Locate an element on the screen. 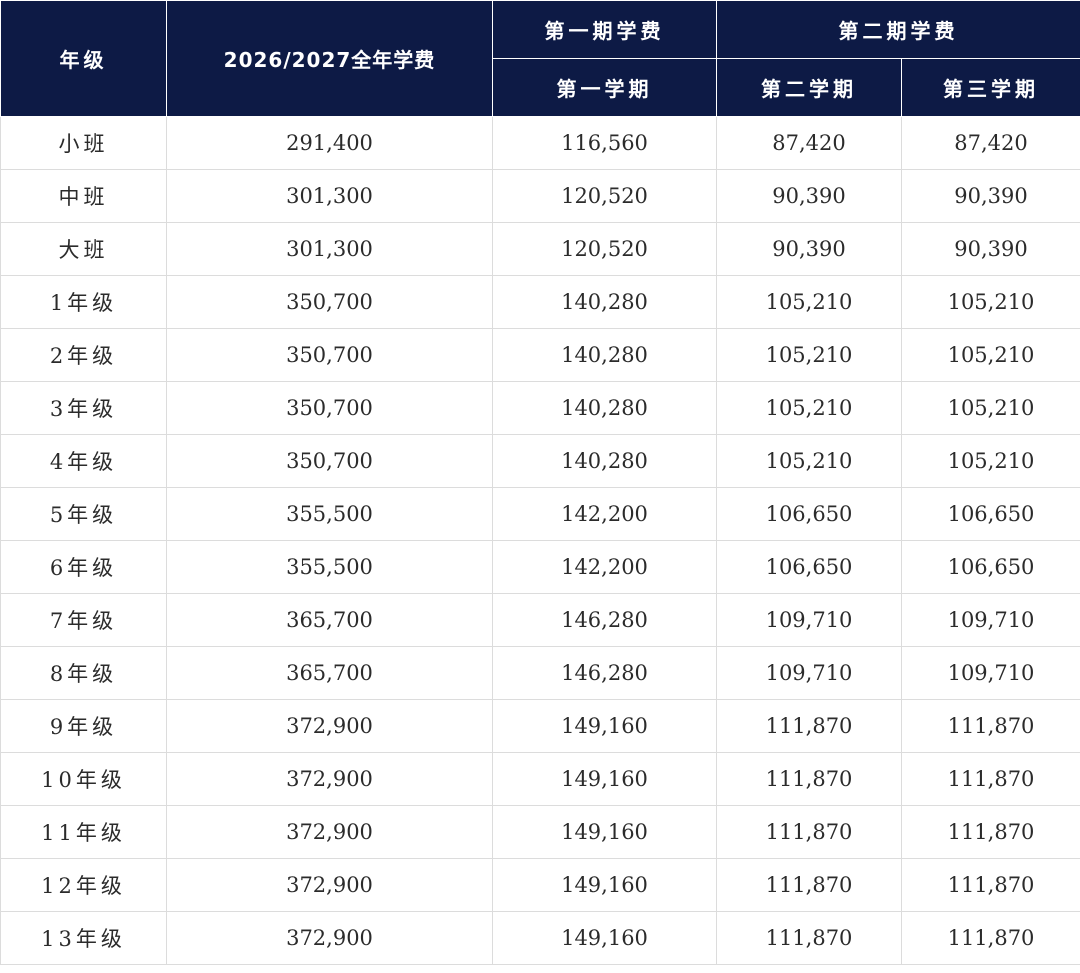  cell-grade: 大班 is located at coordinates (83, 249).